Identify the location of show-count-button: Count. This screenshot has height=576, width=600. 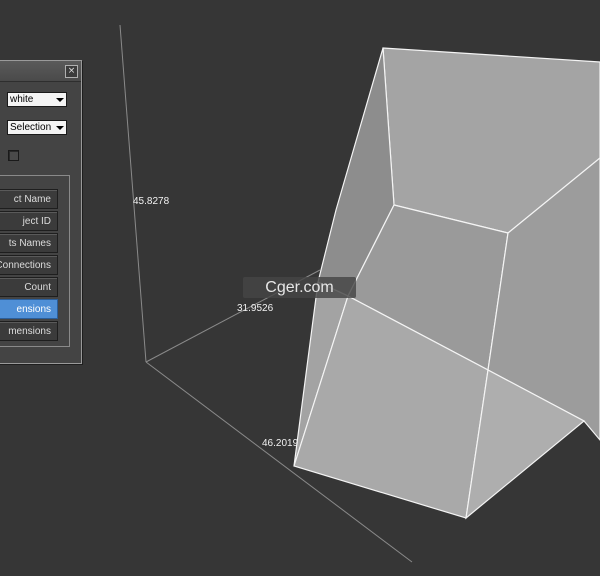
(29, 287).